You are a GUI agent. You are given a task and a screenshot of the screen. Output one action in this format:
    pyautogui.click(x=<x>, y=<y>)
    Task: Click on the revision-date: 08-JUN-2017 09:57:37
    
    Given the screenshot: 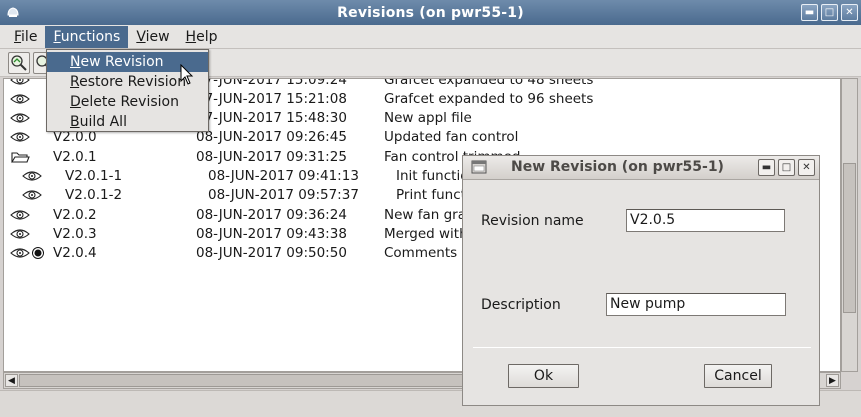 What is the action you would take?
    pyautogui.click(x=283, y=195)
    